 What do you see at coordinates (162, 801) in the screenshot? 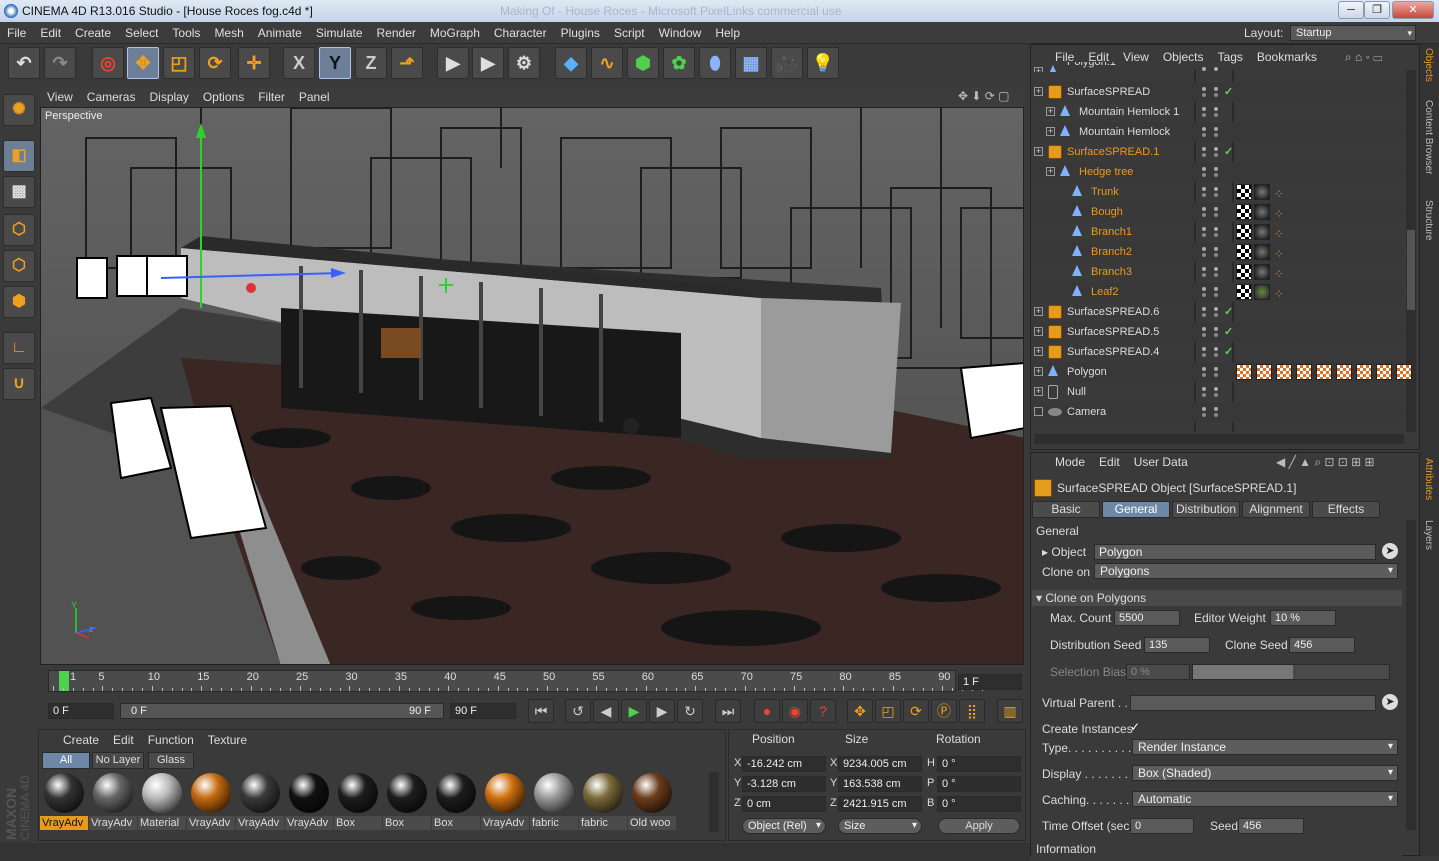
I see `material-swatch: Material` at bounding box center [162, 801].